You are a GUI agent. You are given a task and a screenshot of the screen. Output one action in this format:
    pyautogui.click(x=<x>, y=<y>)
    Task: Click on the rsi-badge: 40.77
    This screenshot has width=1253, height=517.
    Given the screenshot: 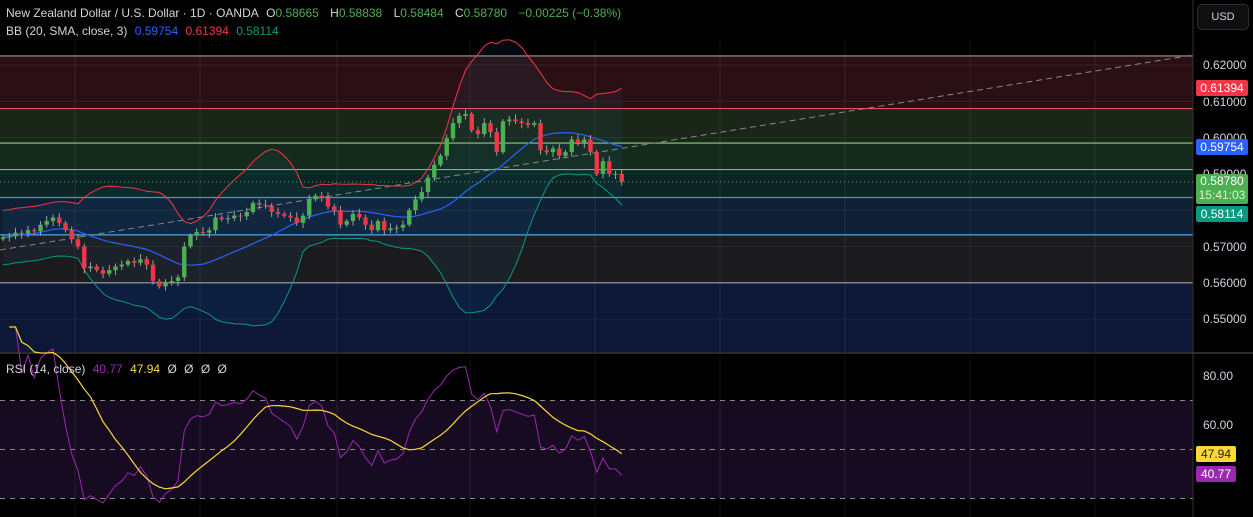 What is the action you would take?
    pyautogui.click(x=1216, y=474)
    